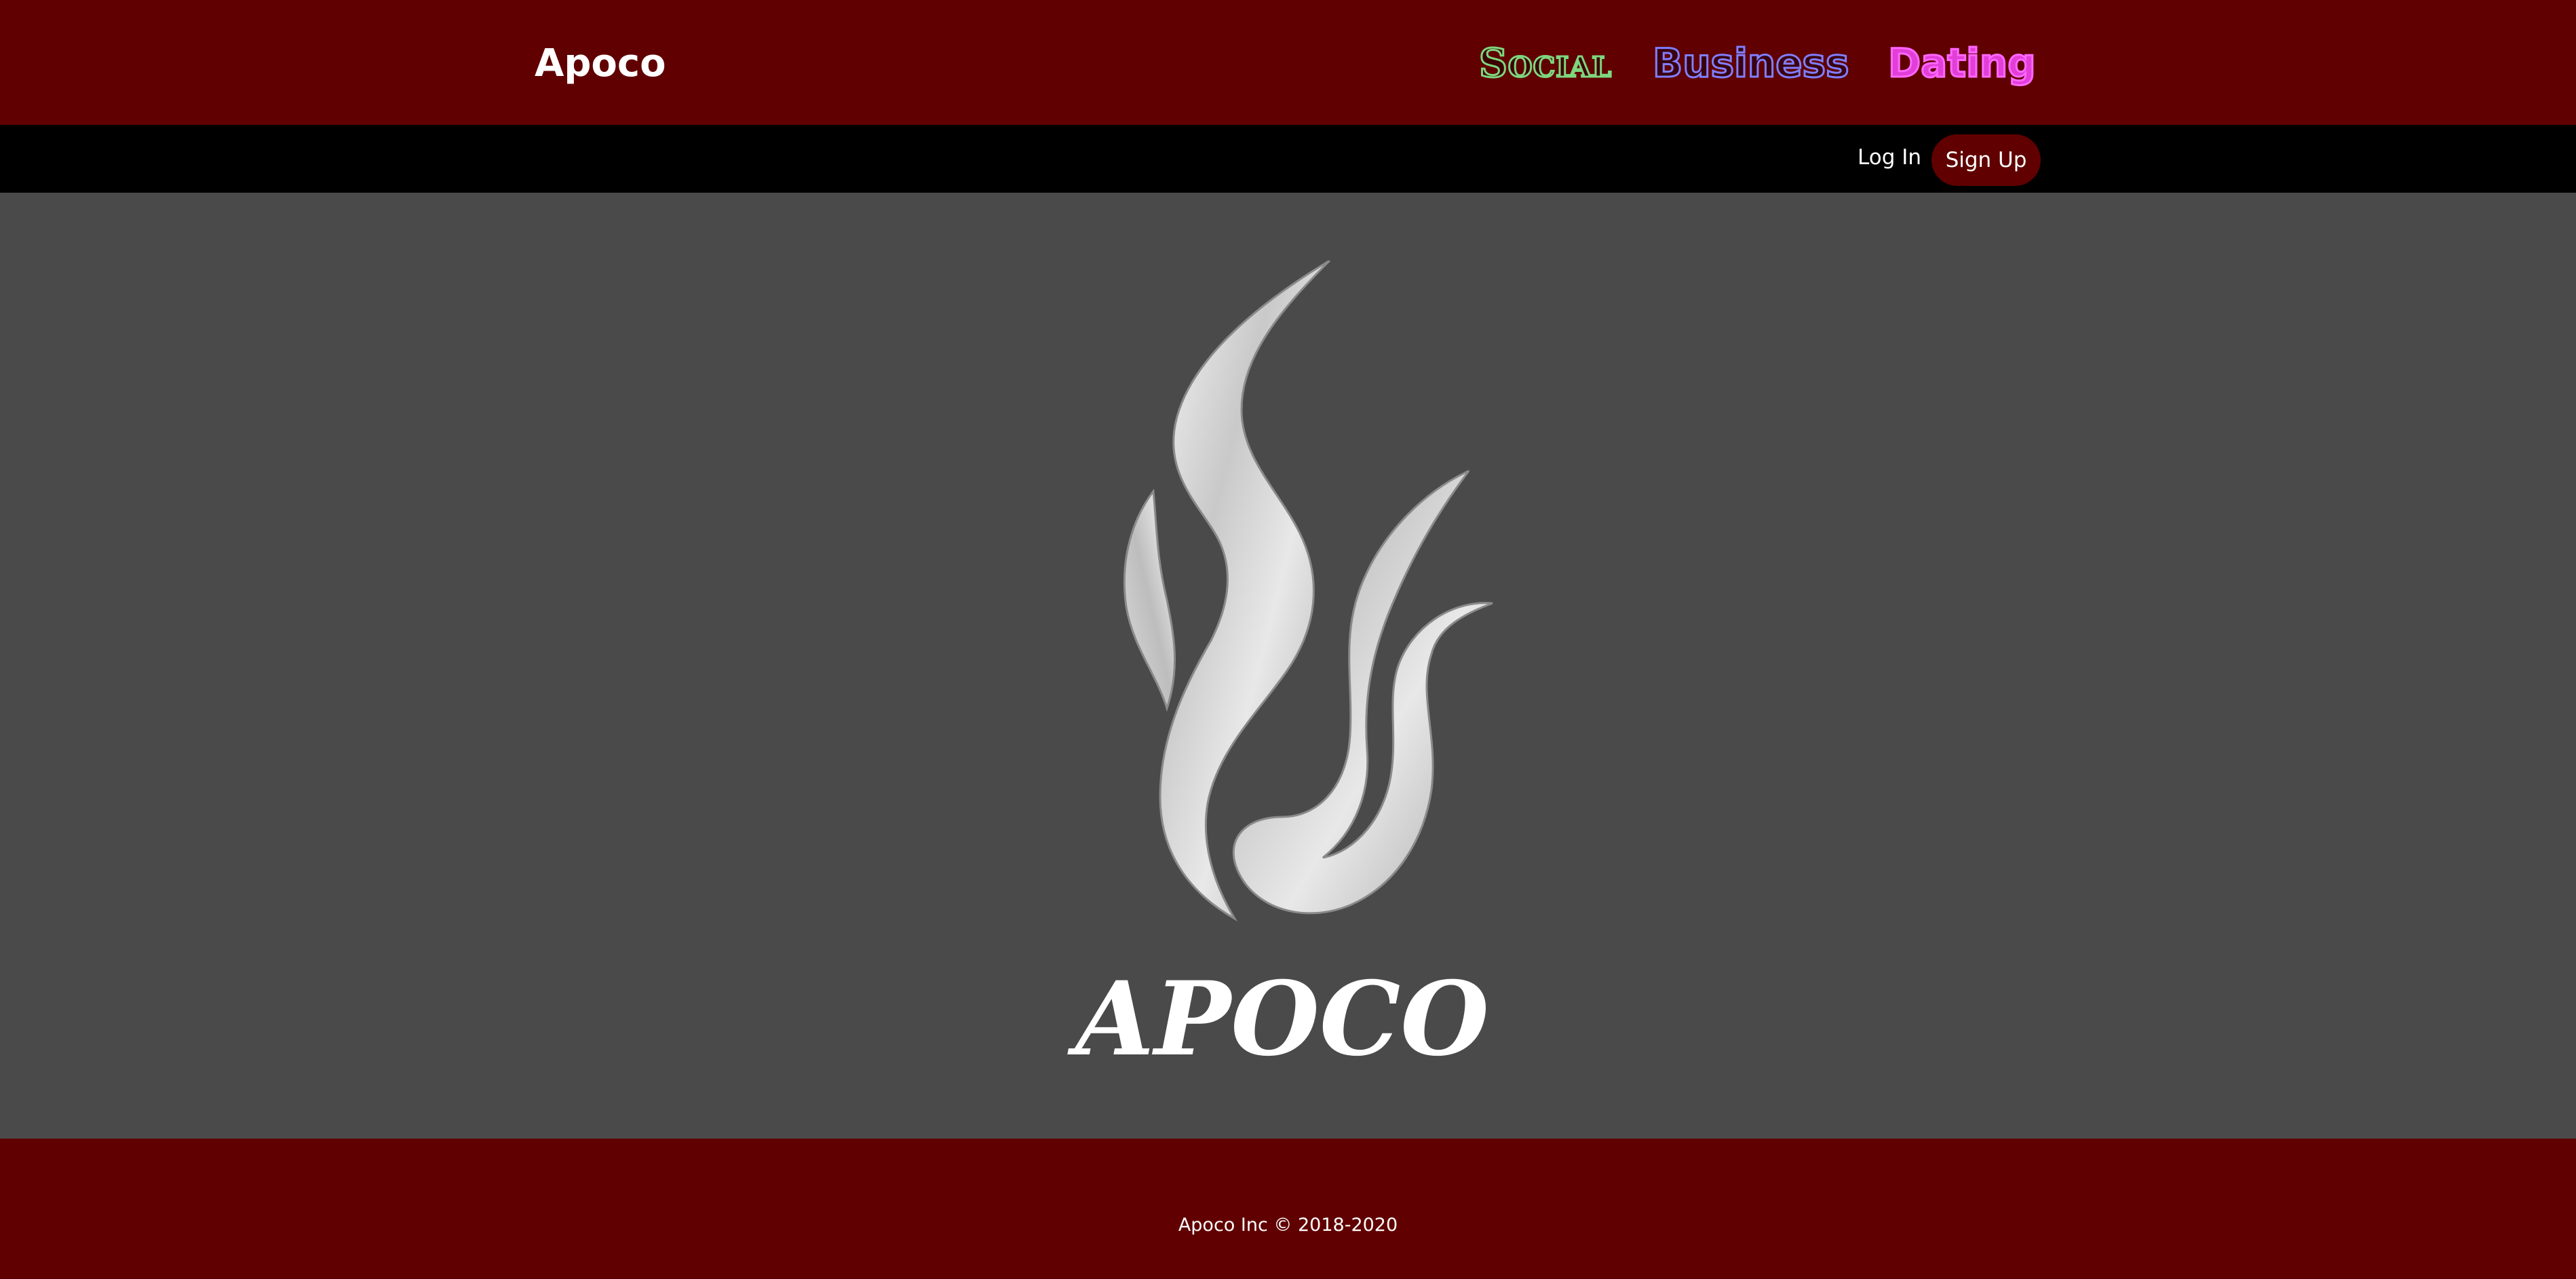 Image resolution: width=2576 pixels, height=1279 pixels. I want to click on flame-icon, so click(1308, 591).